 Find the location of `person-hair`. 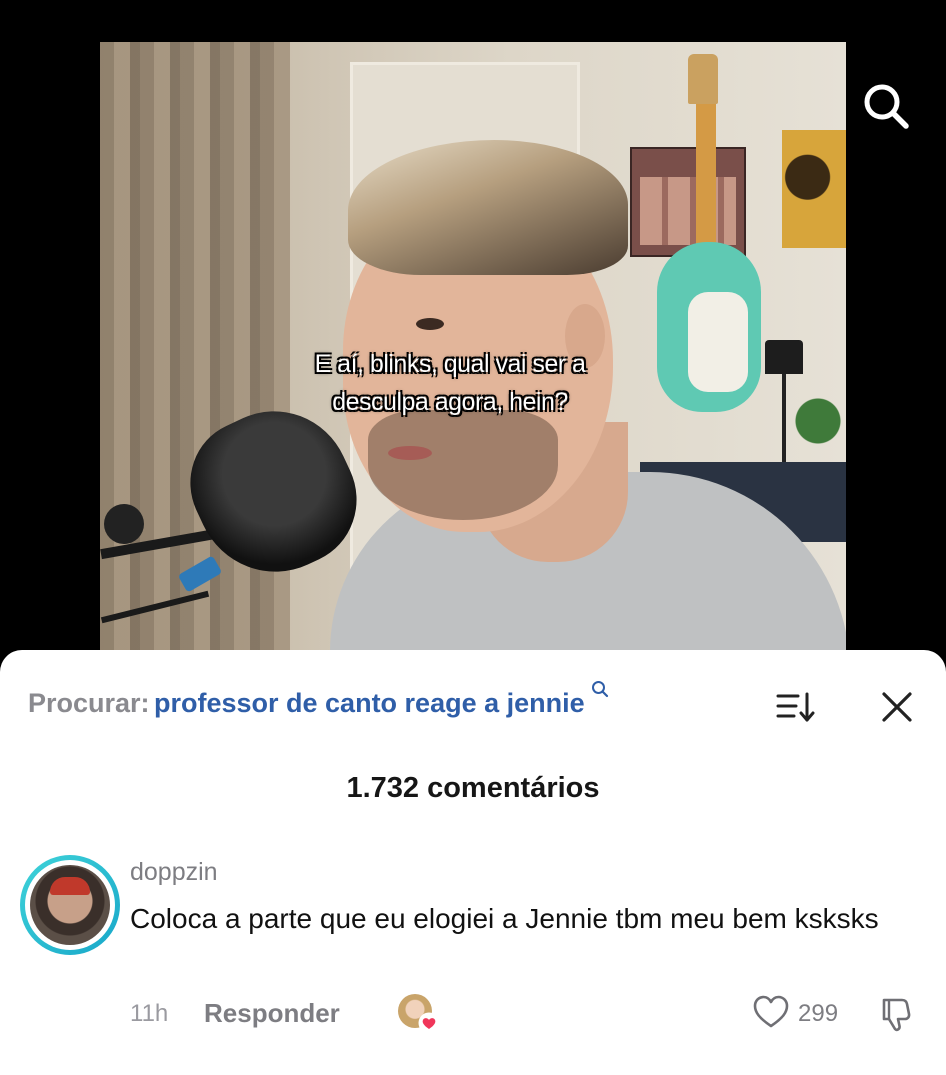

person-hair is located at coordinates (488, 207).